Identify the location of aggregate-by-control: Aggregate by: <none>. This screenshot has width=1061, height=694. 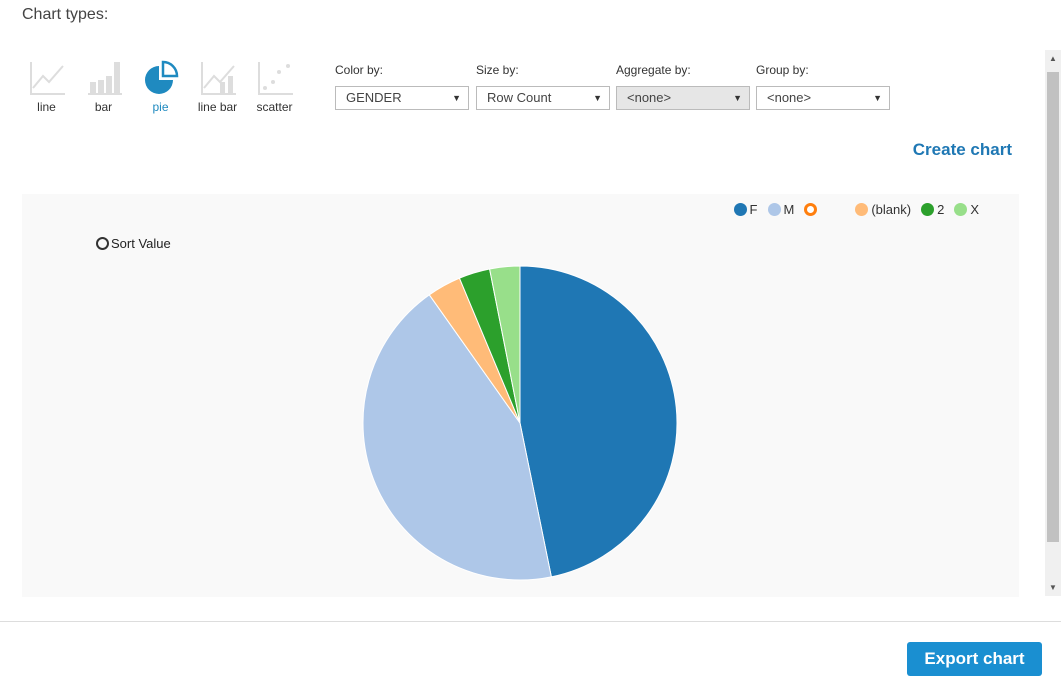
(683, 86).